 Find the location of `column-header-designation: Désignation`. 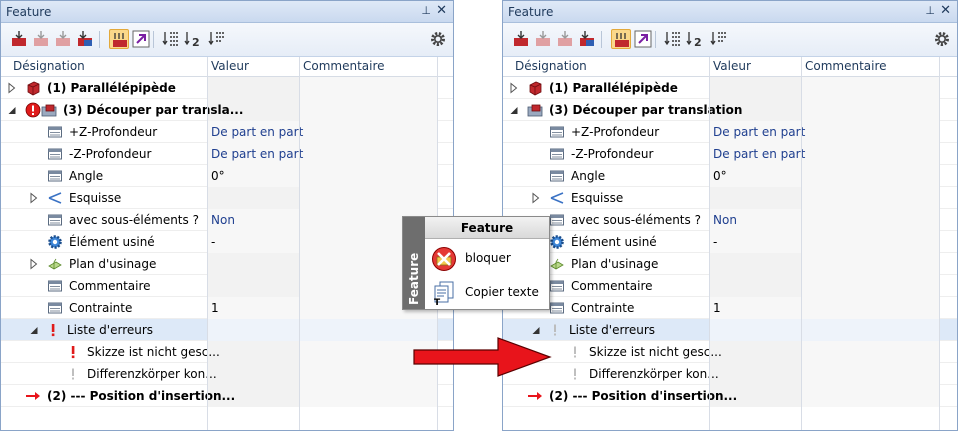

column-header-designation: Désignation is located at coordinates (49, 66).